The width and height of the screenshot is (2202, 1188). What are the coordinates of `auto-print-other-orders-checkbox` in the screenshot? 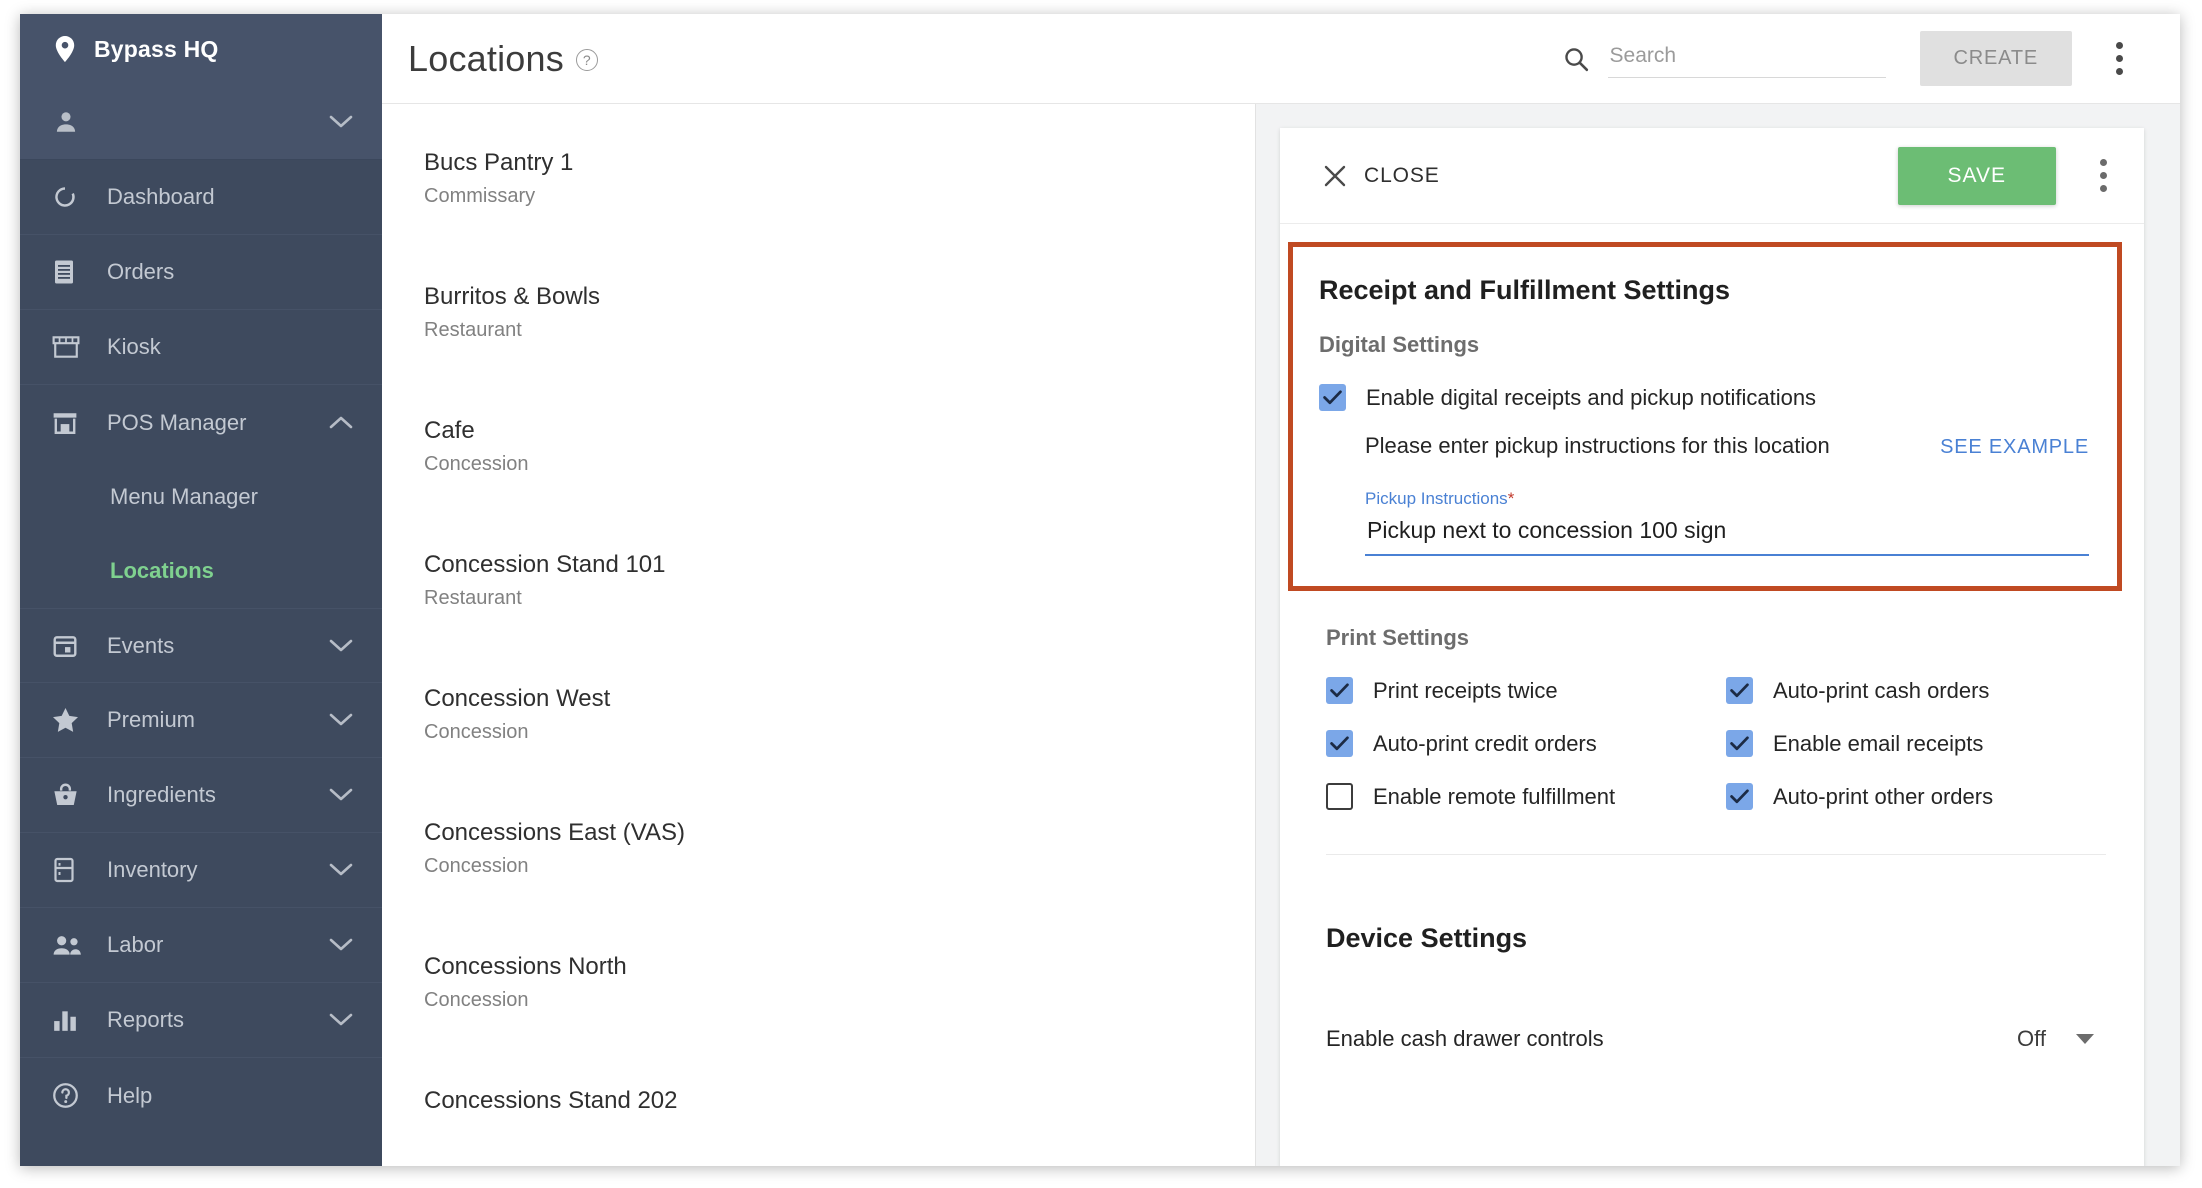 It's located at (1739, 796).